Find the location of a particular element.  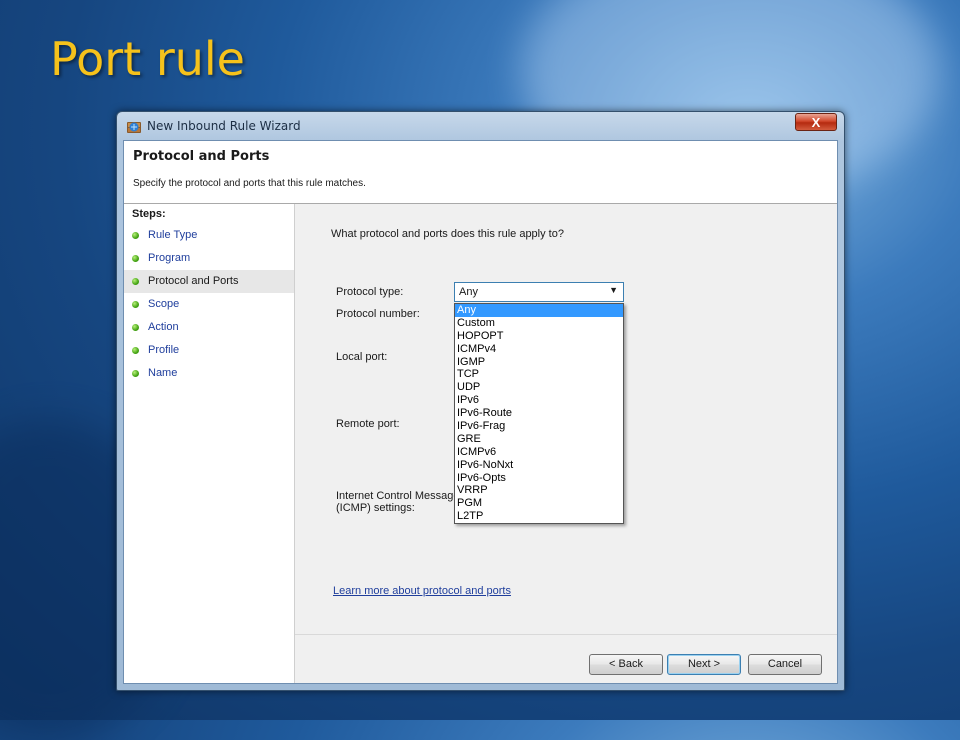

dropdown-option: IPv6 is located at coordinates (539, 400).